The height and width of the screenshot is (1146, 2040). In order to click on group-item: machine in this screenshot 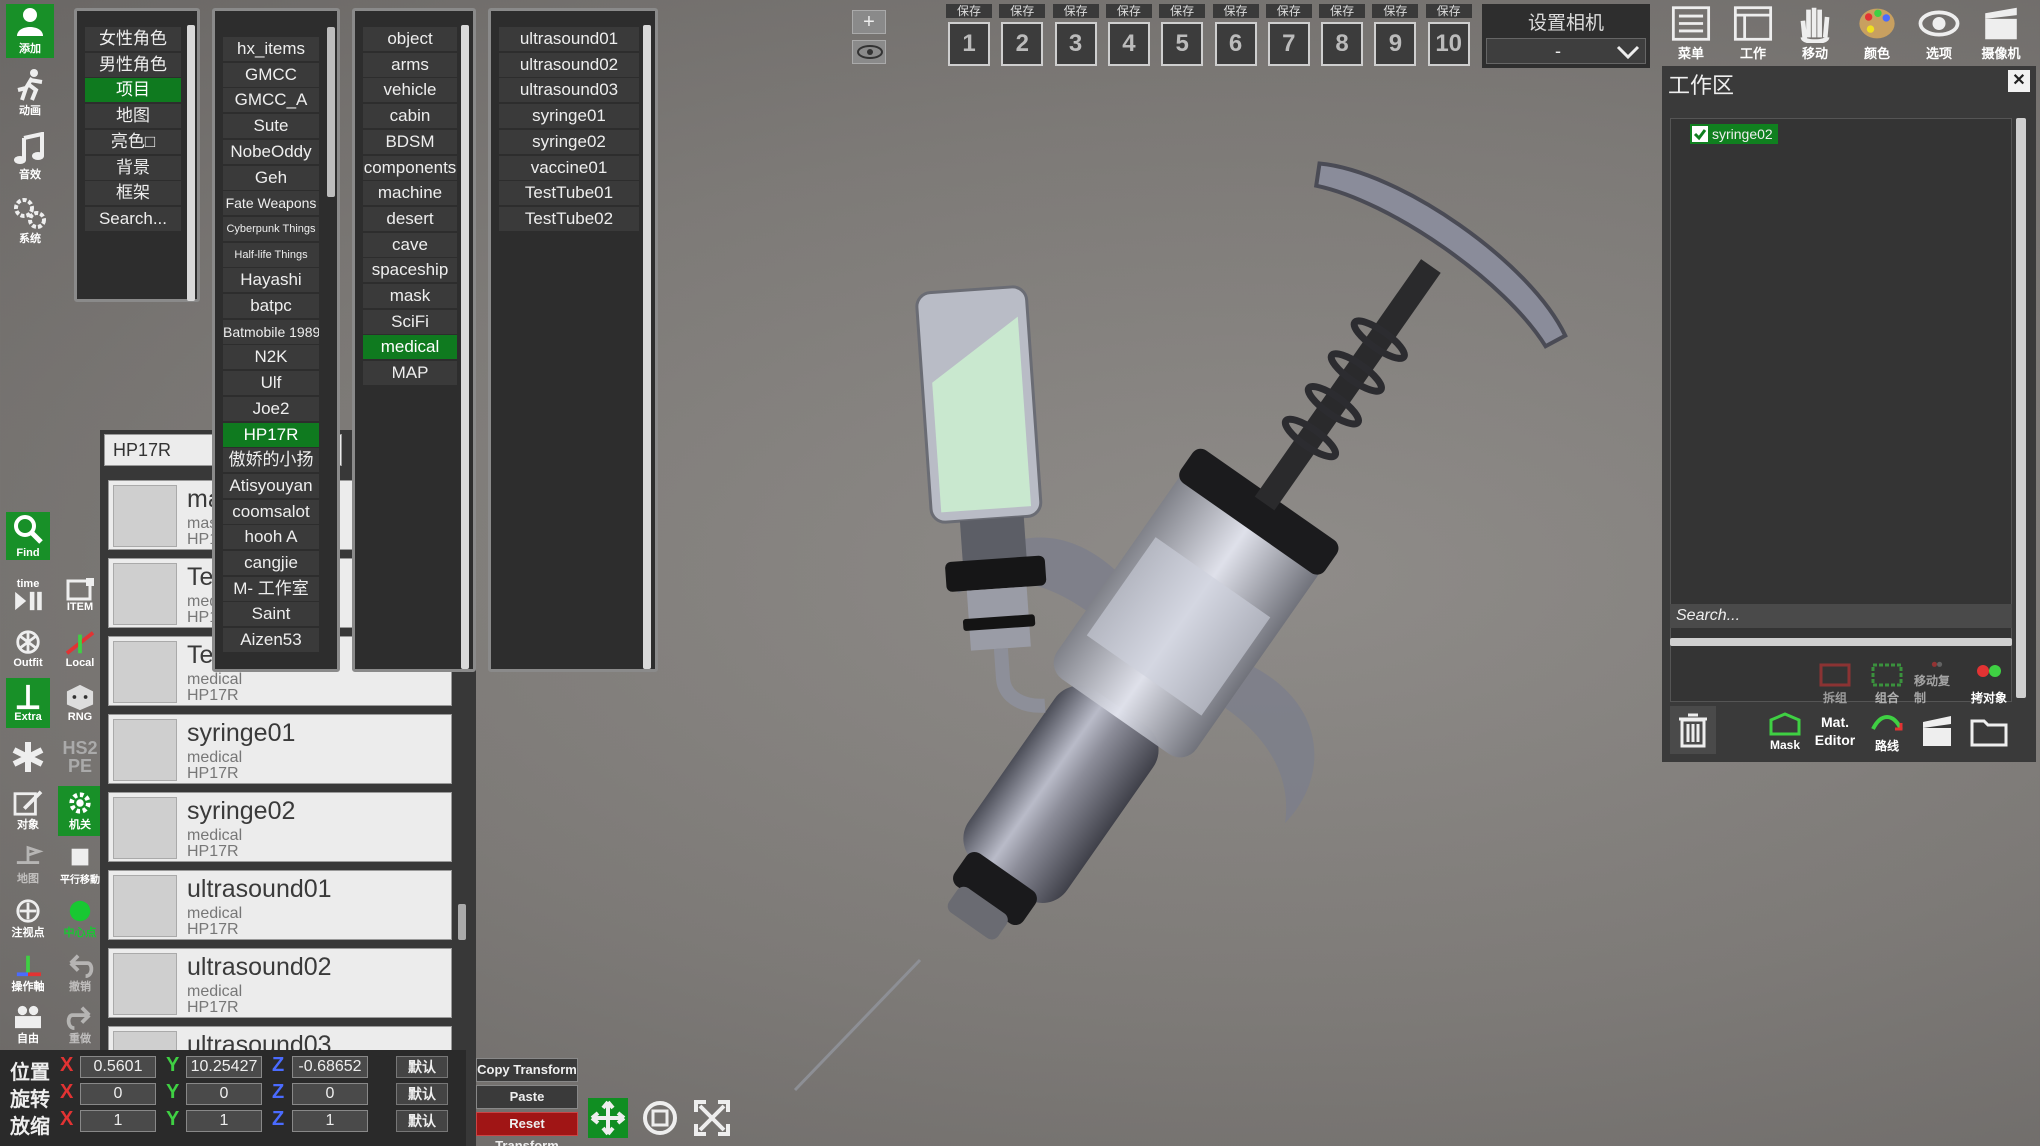, I will do `click(410, 193)`.